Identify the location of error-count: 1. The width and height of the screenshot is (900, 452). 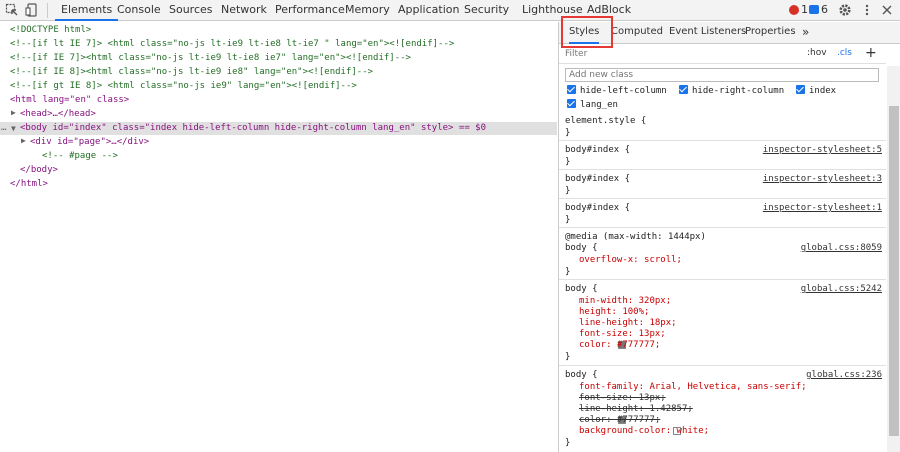
(804, 10).